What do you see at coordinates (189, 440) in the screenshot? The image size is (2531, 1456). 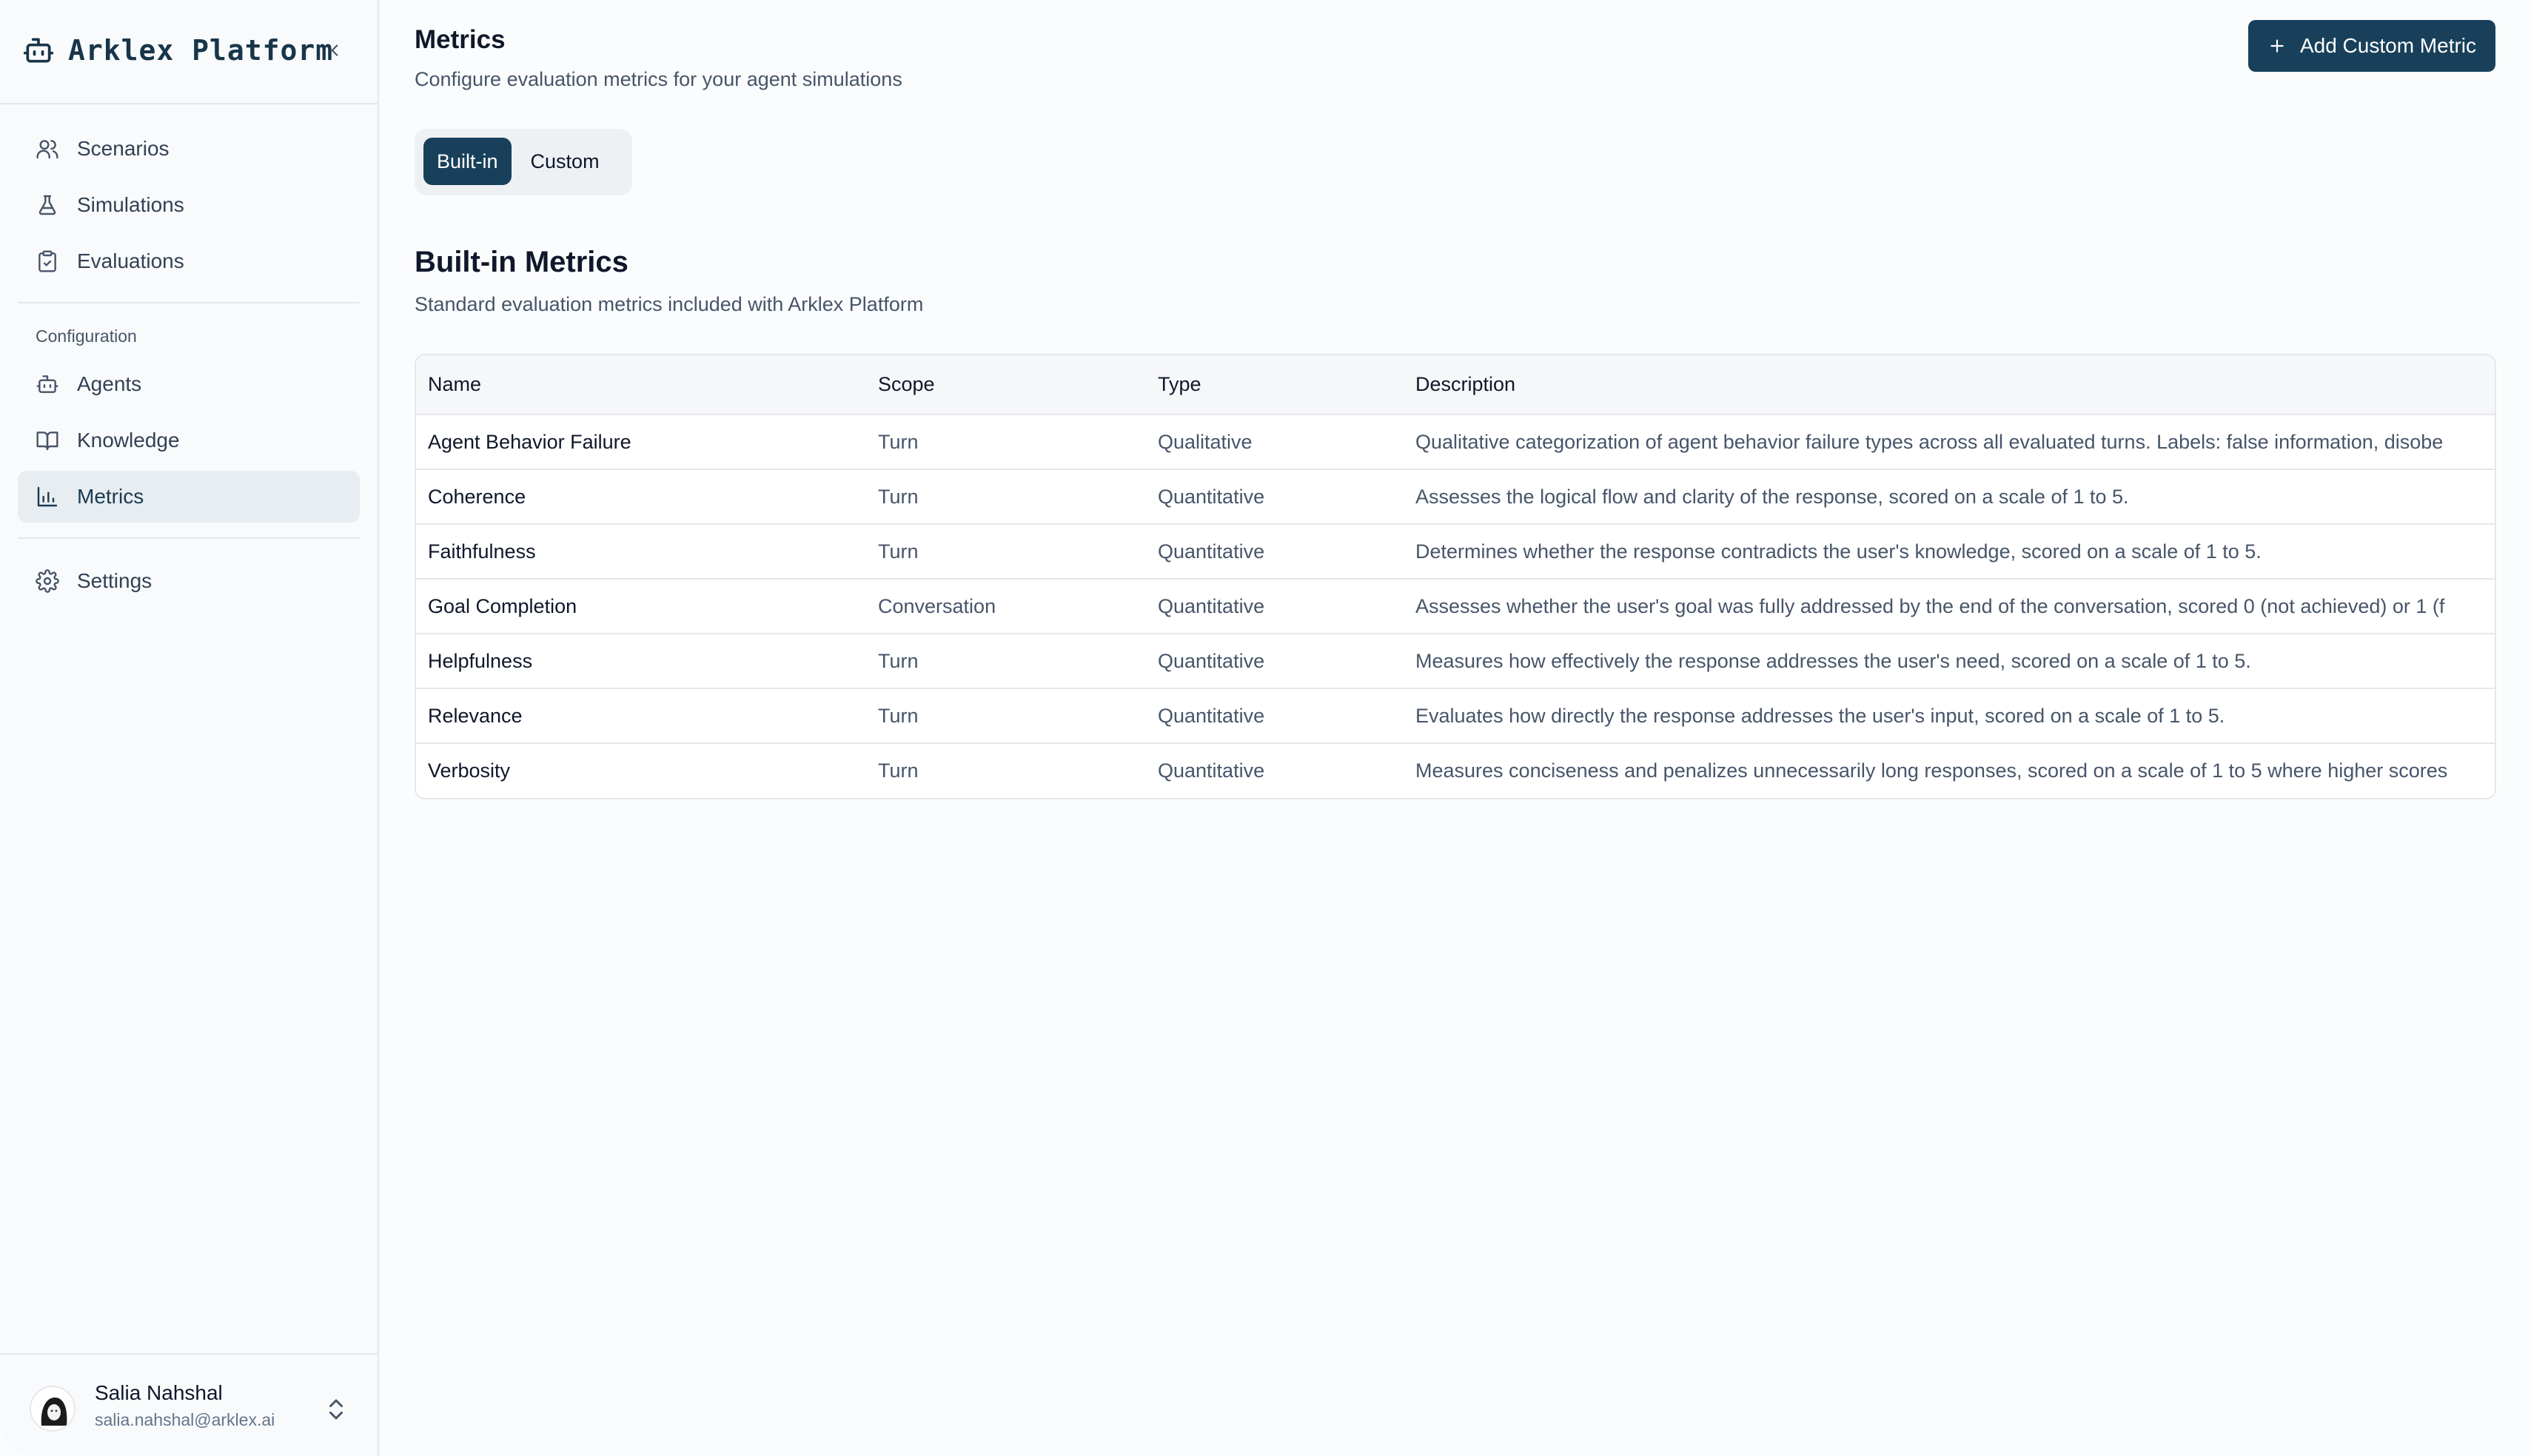 I see `sidebar-item-knowledge: Knowledge` at bounding box center [189, 440].